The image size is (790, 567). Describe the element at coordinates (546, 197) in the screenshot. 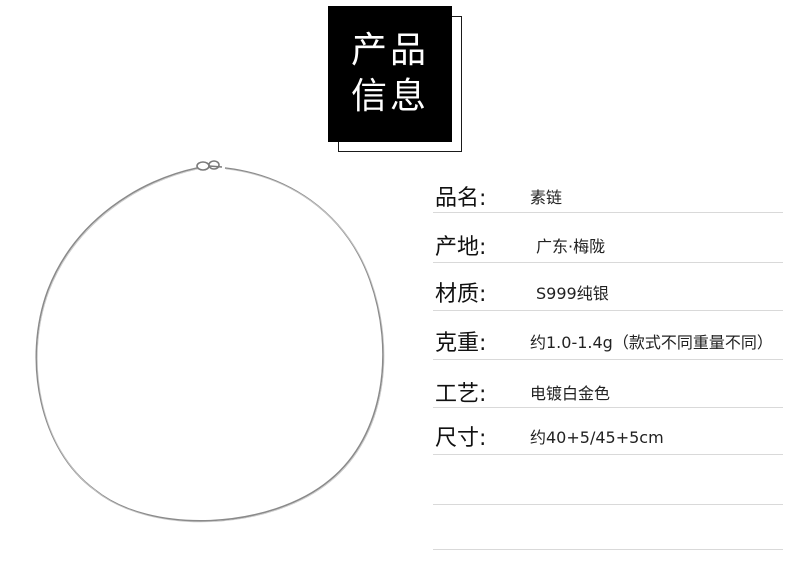

I see `info-value-name: 素链` at that location.